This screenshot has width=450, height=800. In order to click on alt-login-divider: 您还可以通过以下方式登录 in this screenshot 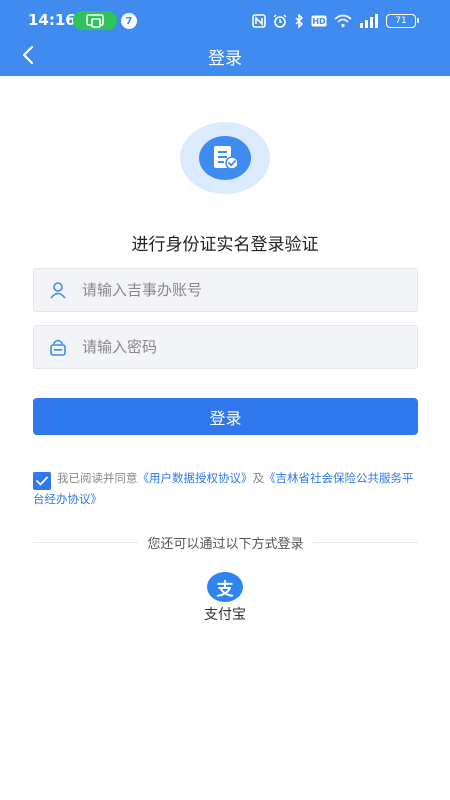, I will do `click(226, 543)`.